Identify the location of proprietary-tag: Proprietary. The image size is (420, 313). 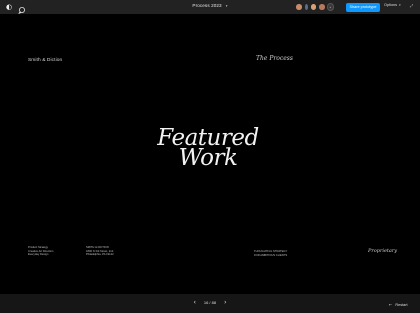
(383, 251).